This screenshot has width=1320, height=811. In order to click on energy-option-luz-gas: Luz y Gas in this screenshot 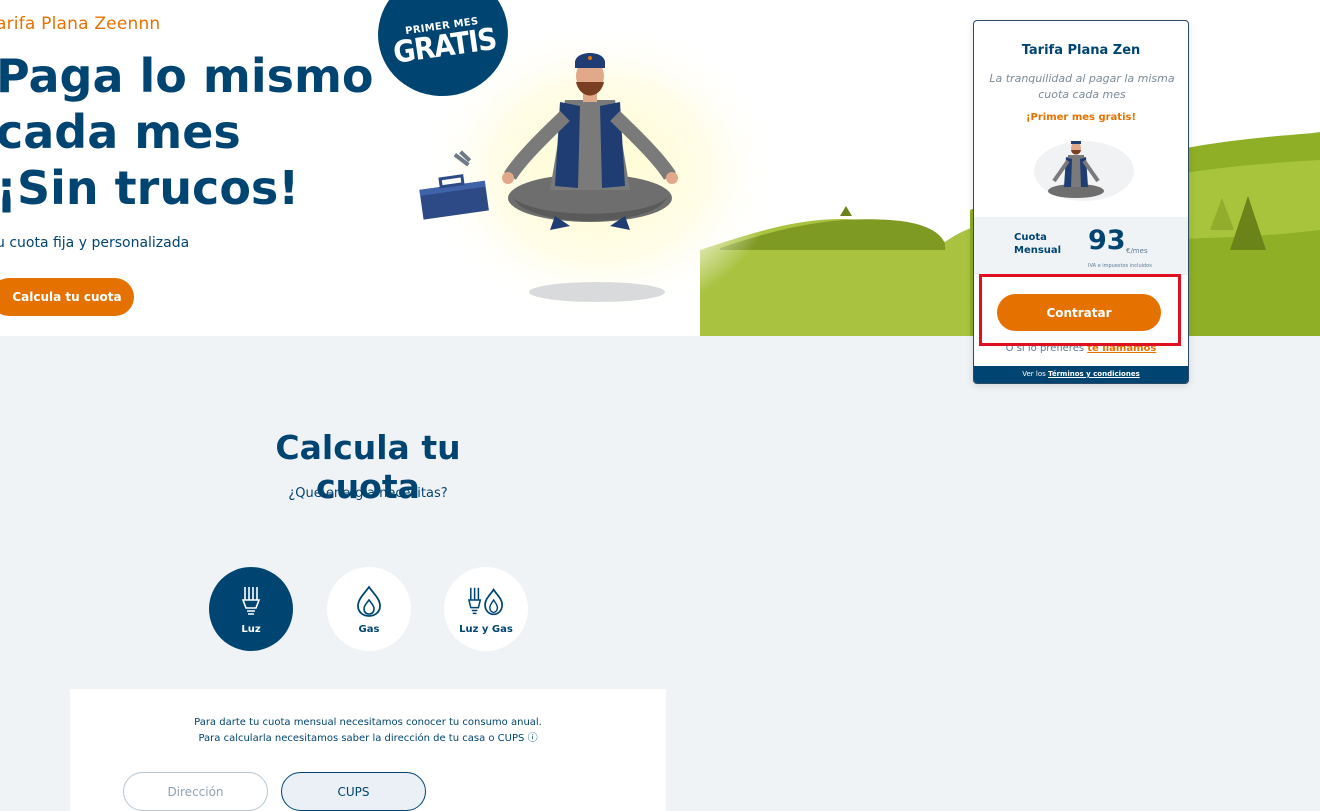, I will do `click(486, 609)`.